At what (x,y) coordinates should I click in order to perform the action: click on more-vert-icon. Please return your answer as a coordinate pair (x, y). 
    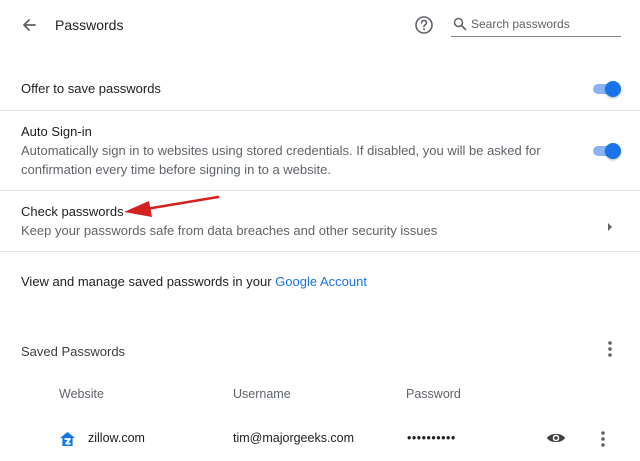
    Looking at the image, I should click on (610, 349).